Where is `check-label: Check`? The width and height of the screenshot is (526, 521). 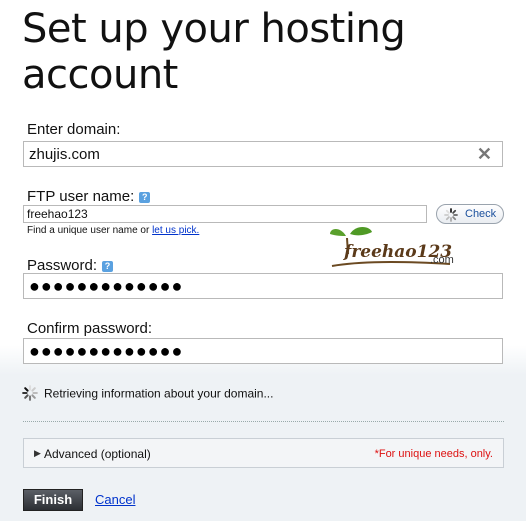
check-label: Check is located at coordinates (481, 214).